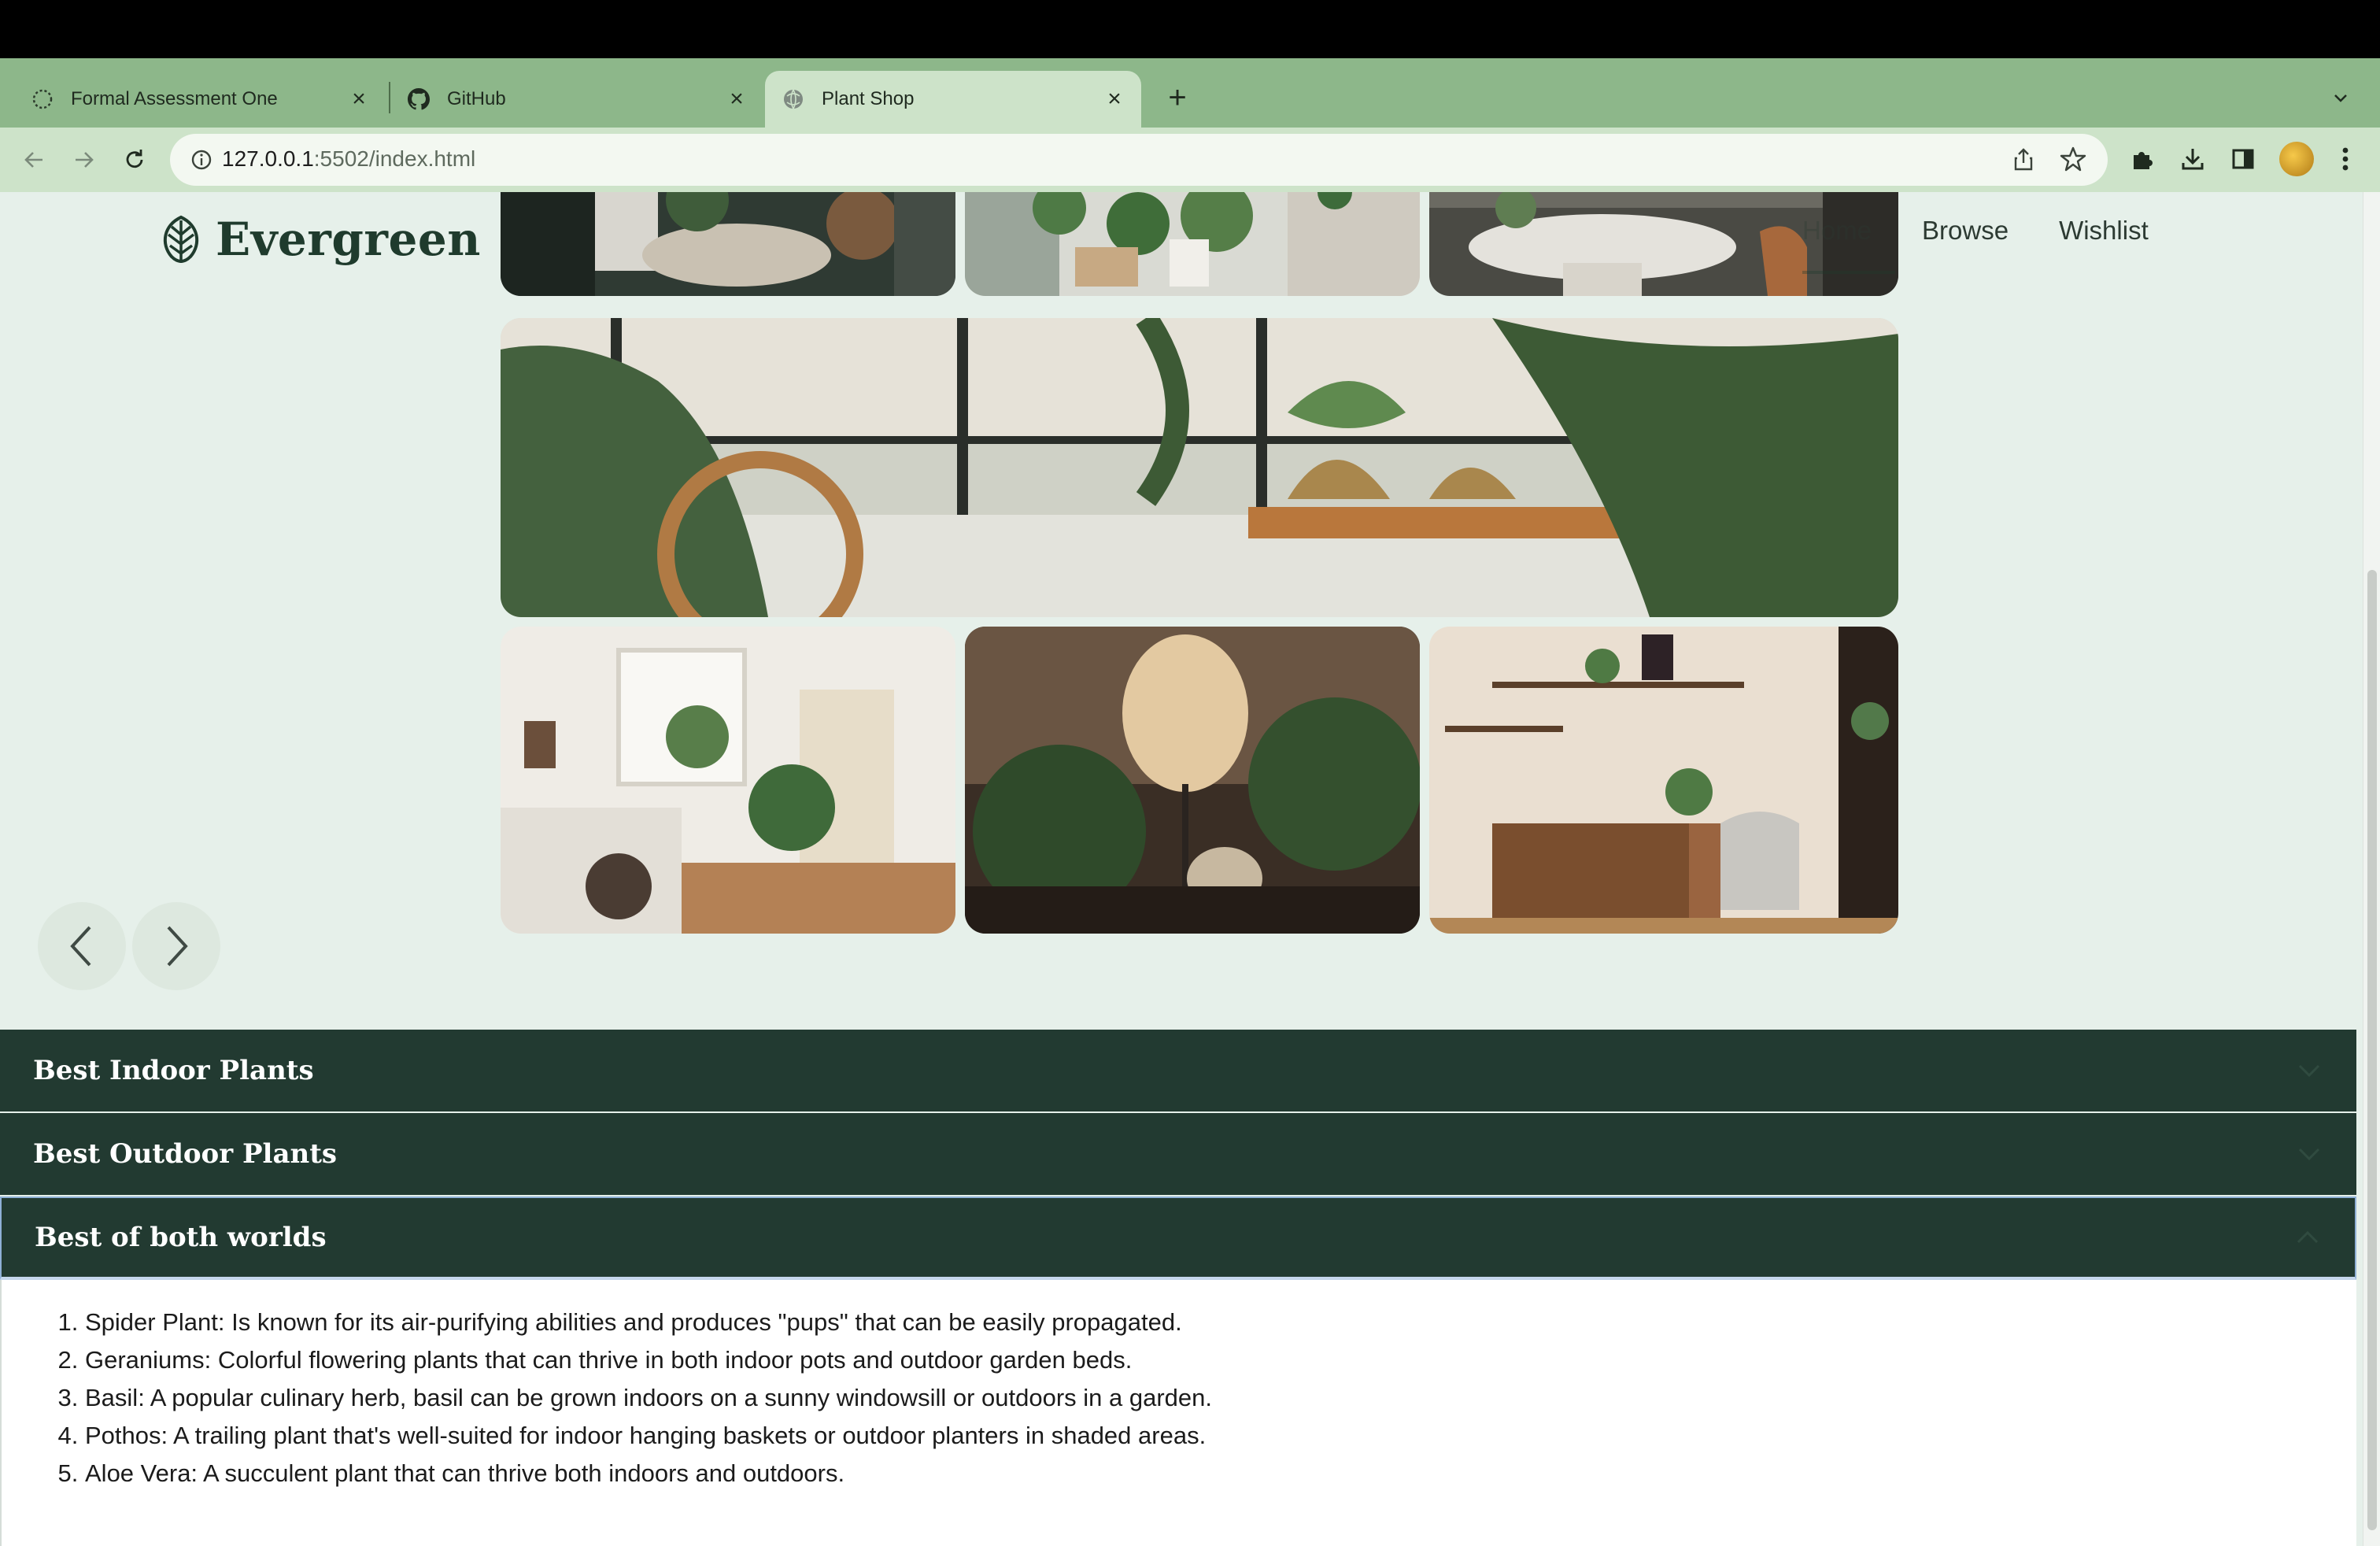 Image resolution: width=2380 pixels, height=1546 pixels. I want to click on carousel-controls, so click(129, 946).